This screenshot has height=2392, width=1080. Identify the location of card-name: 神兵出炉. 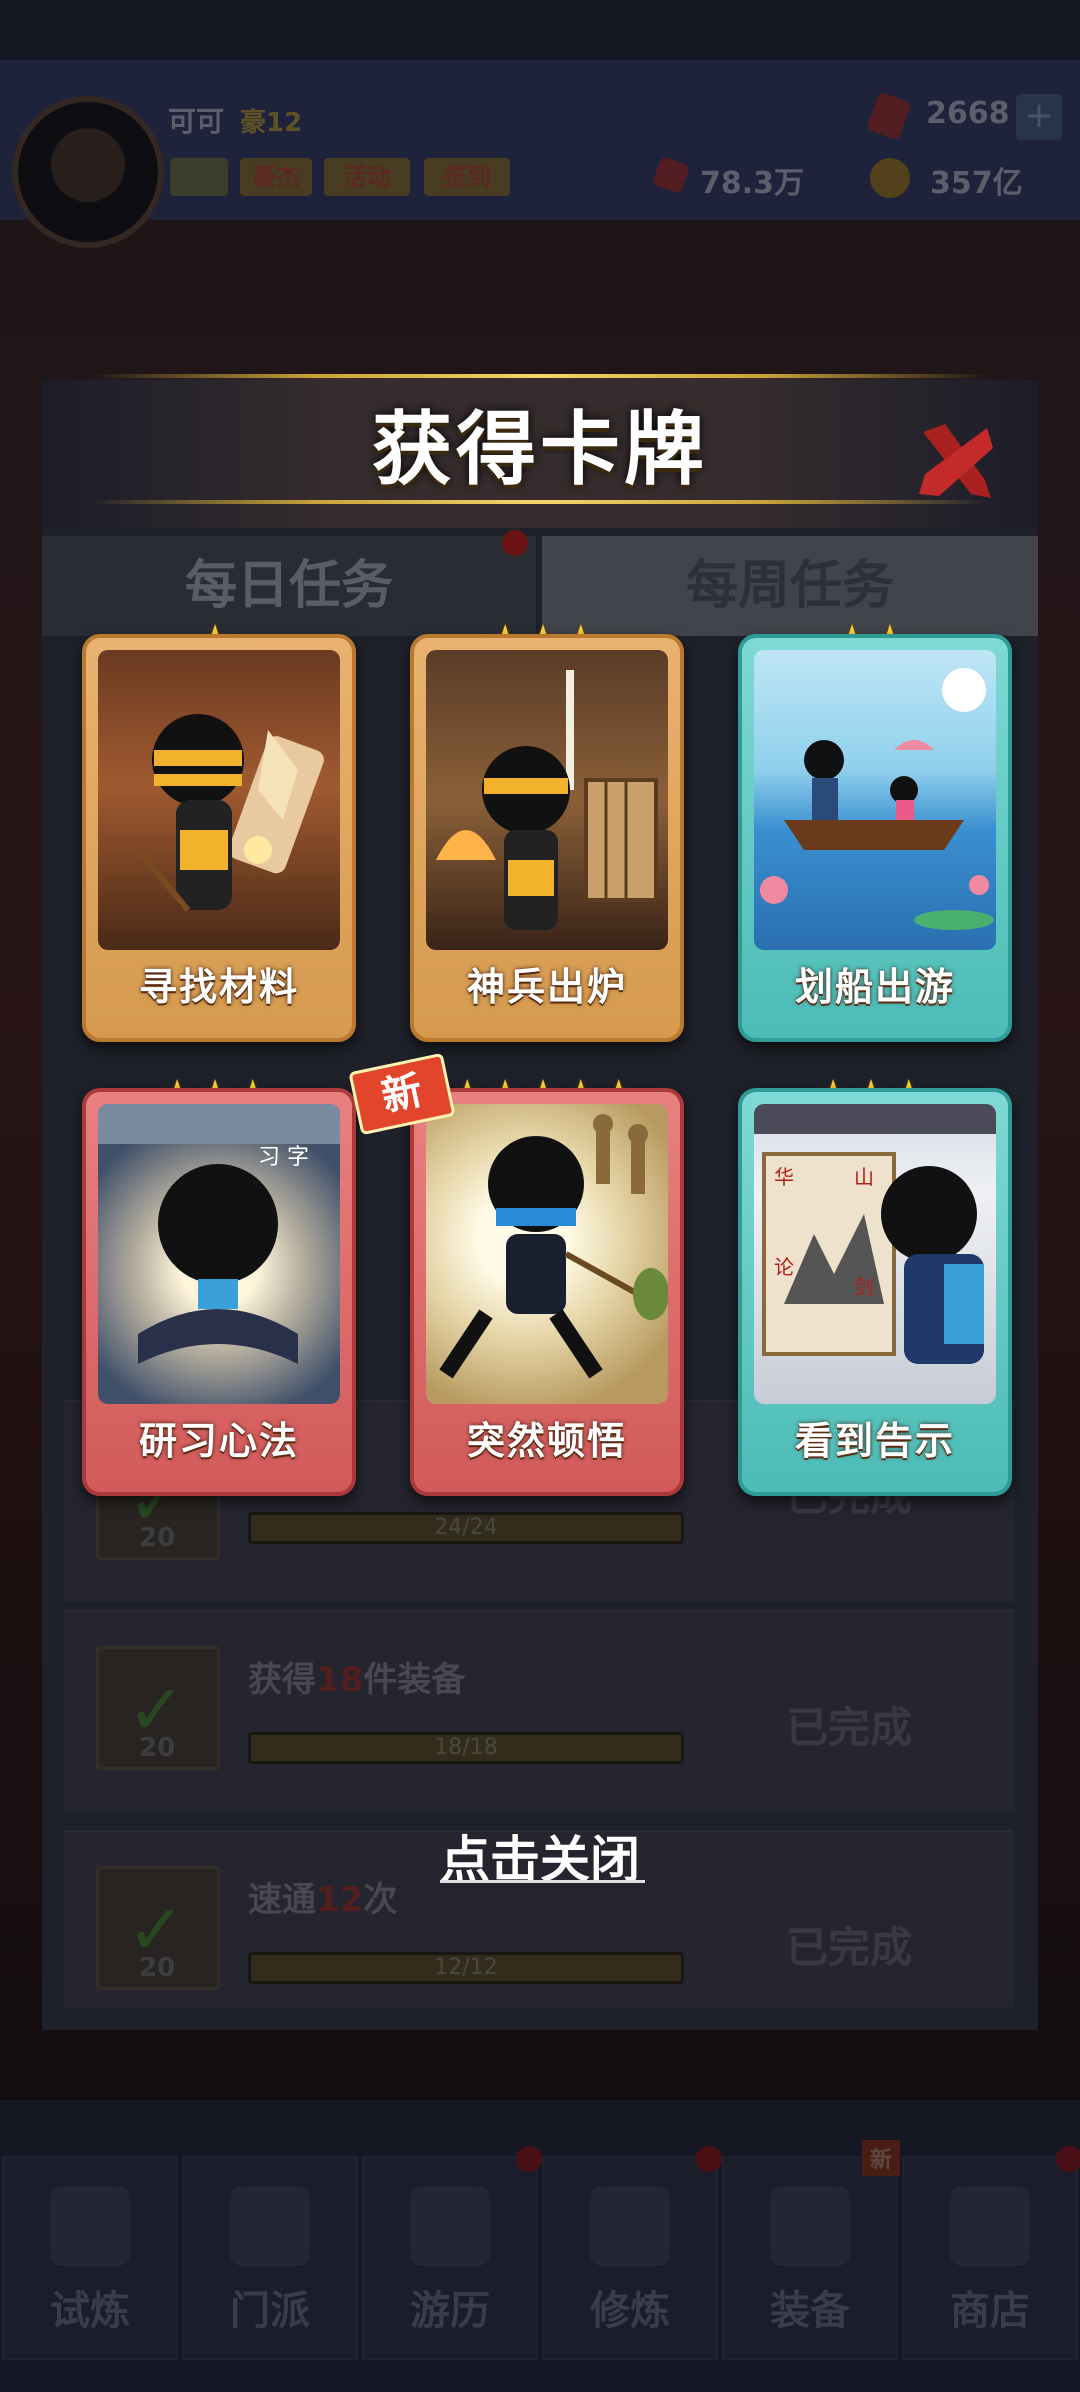
(546, 987).